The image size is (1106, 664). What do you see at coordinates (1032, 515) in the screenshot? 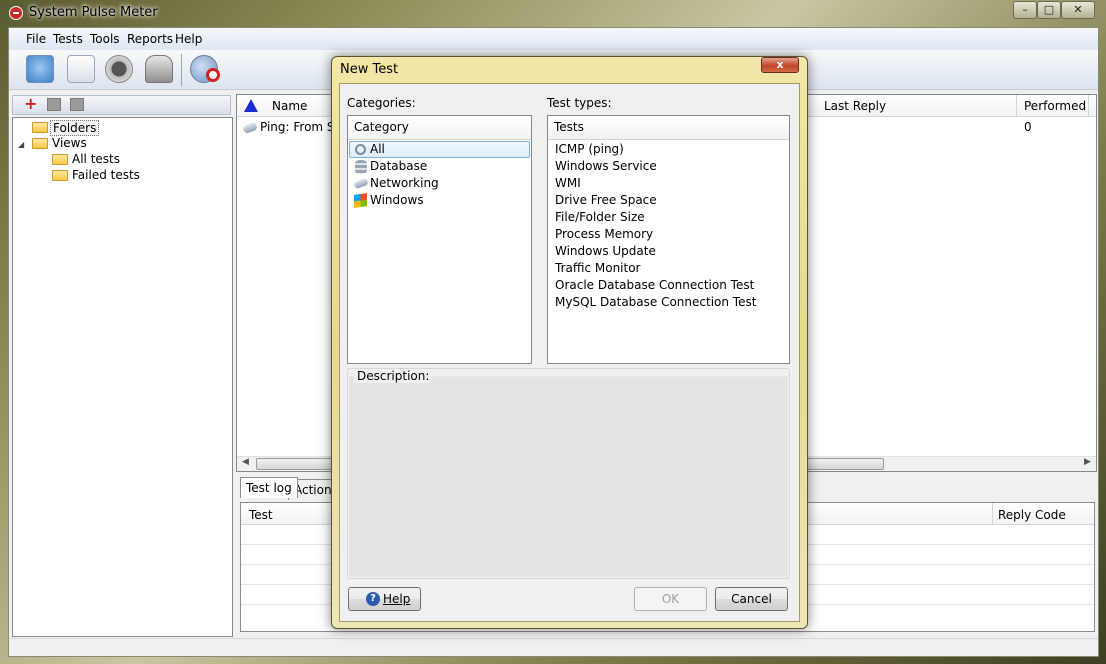
I see `log-column-reply-code: Reply Code` at bounding box center [1032, 515].